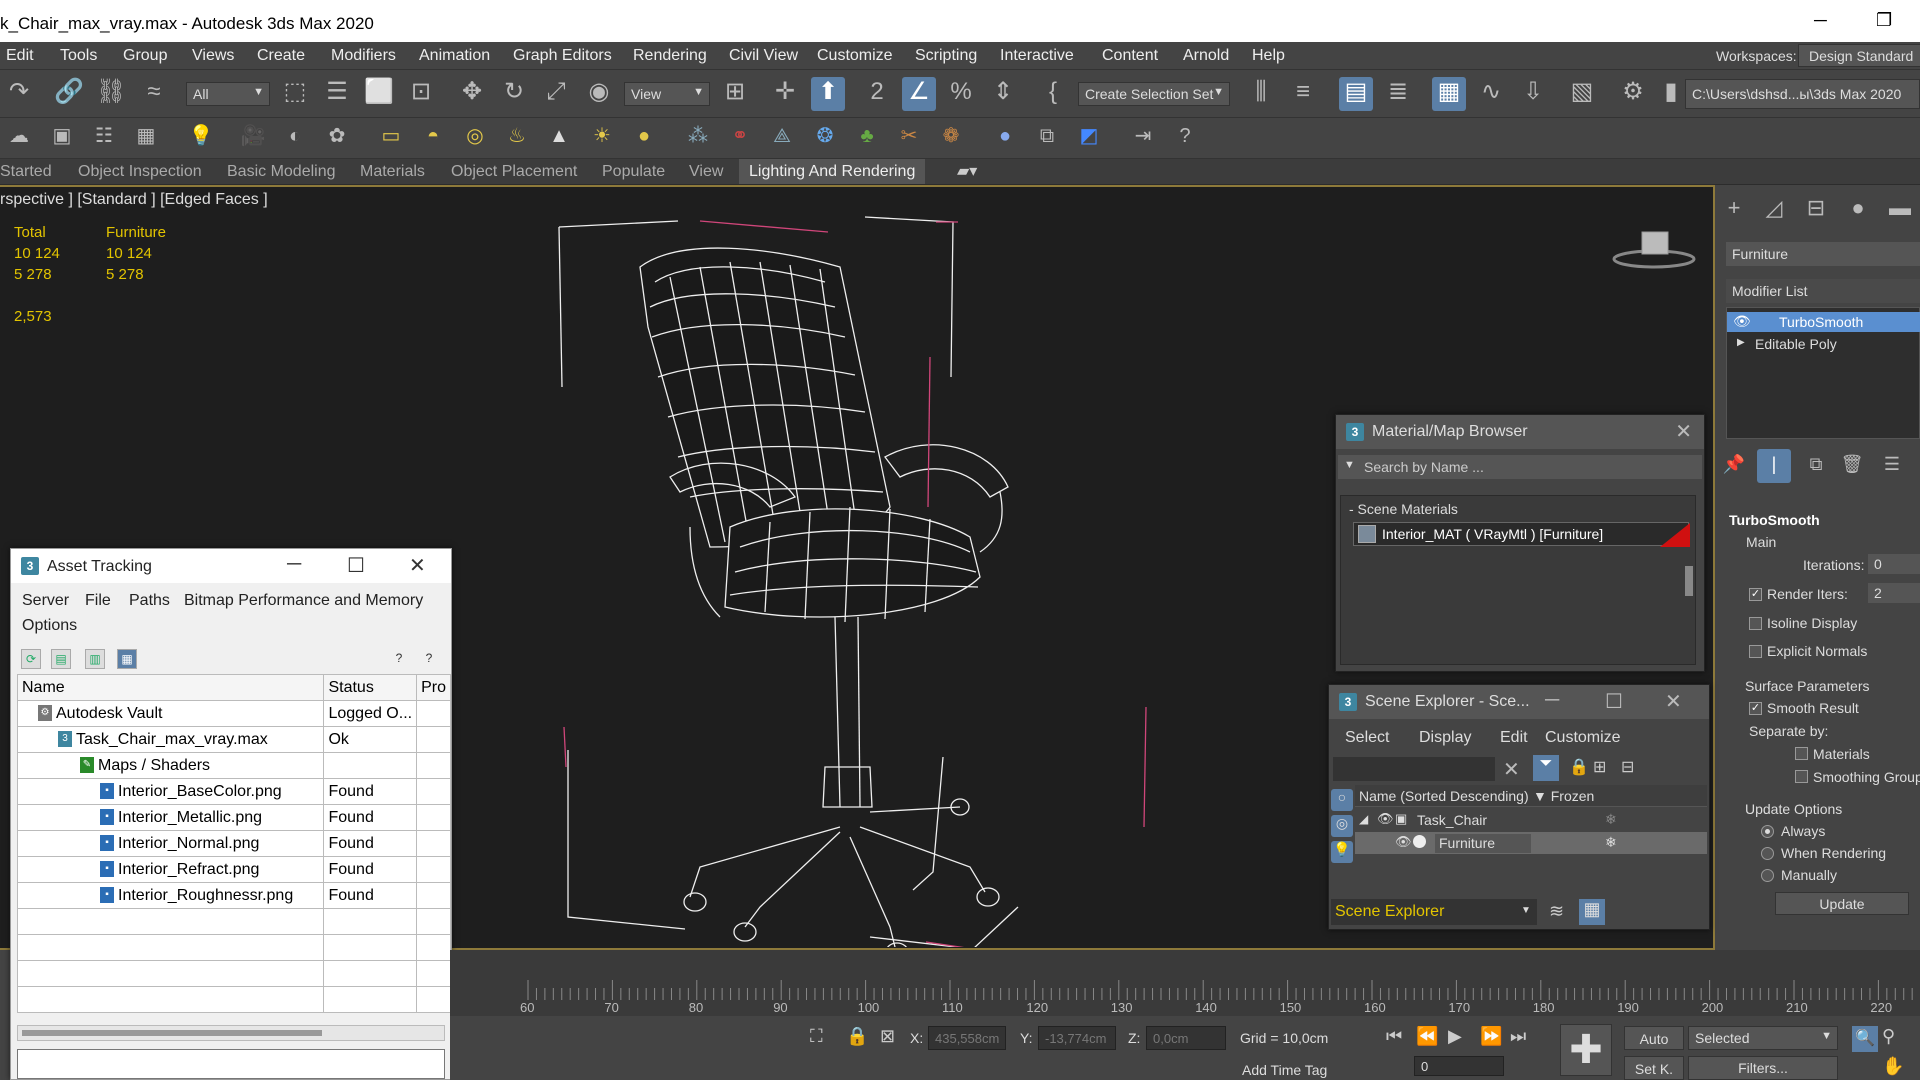  What do you see at coordinates (1755, 708) in the screenshot?
I see `smooth-result-checkbox: ✓` at bounding box center [1755, 708].